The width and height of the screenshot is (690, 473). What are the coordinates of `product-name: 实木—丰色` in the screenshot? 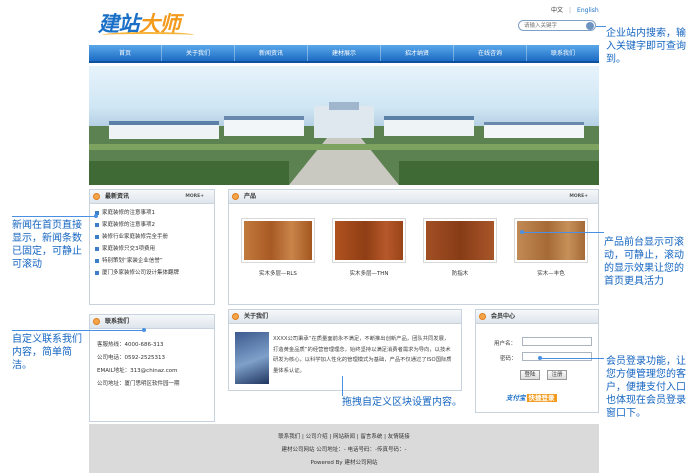 It's located at (551, 273).